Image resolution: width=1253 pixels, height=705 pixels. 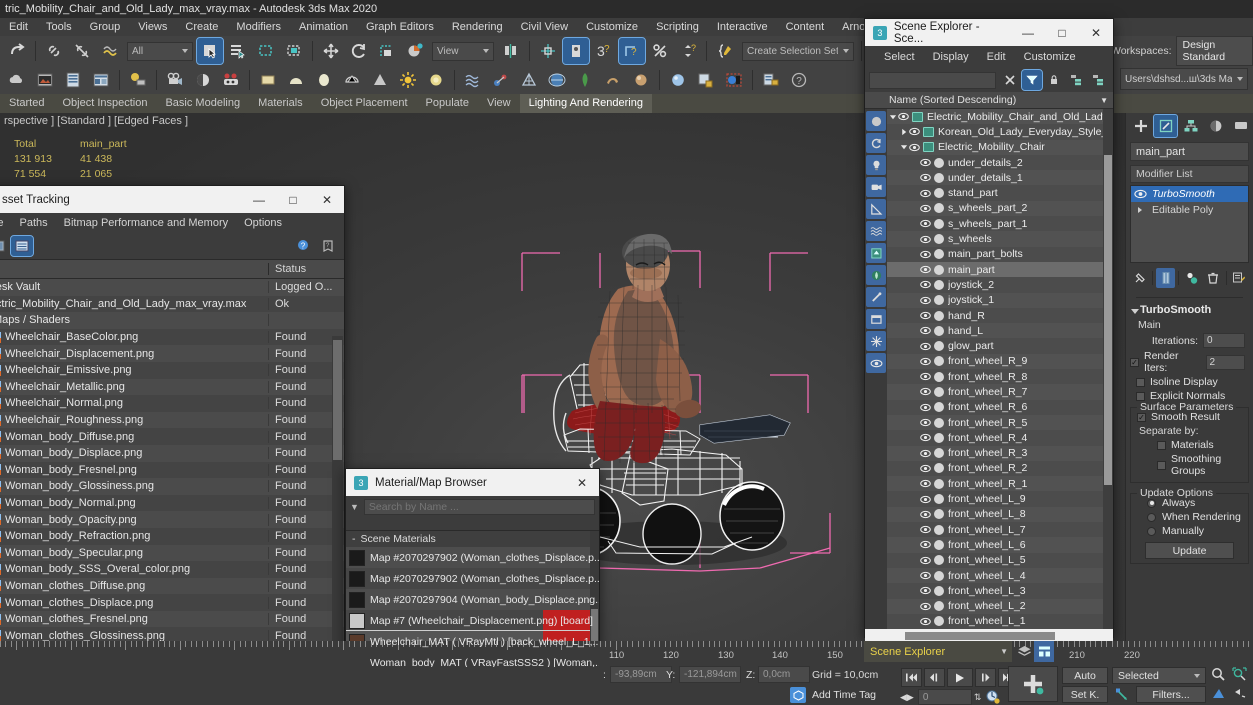 What do you see at coordinates (472, 482) in the screenshot?
I see `material-browser-title-bar: 3 Material/Map Browser ✕` at bounding box center [472, 482].